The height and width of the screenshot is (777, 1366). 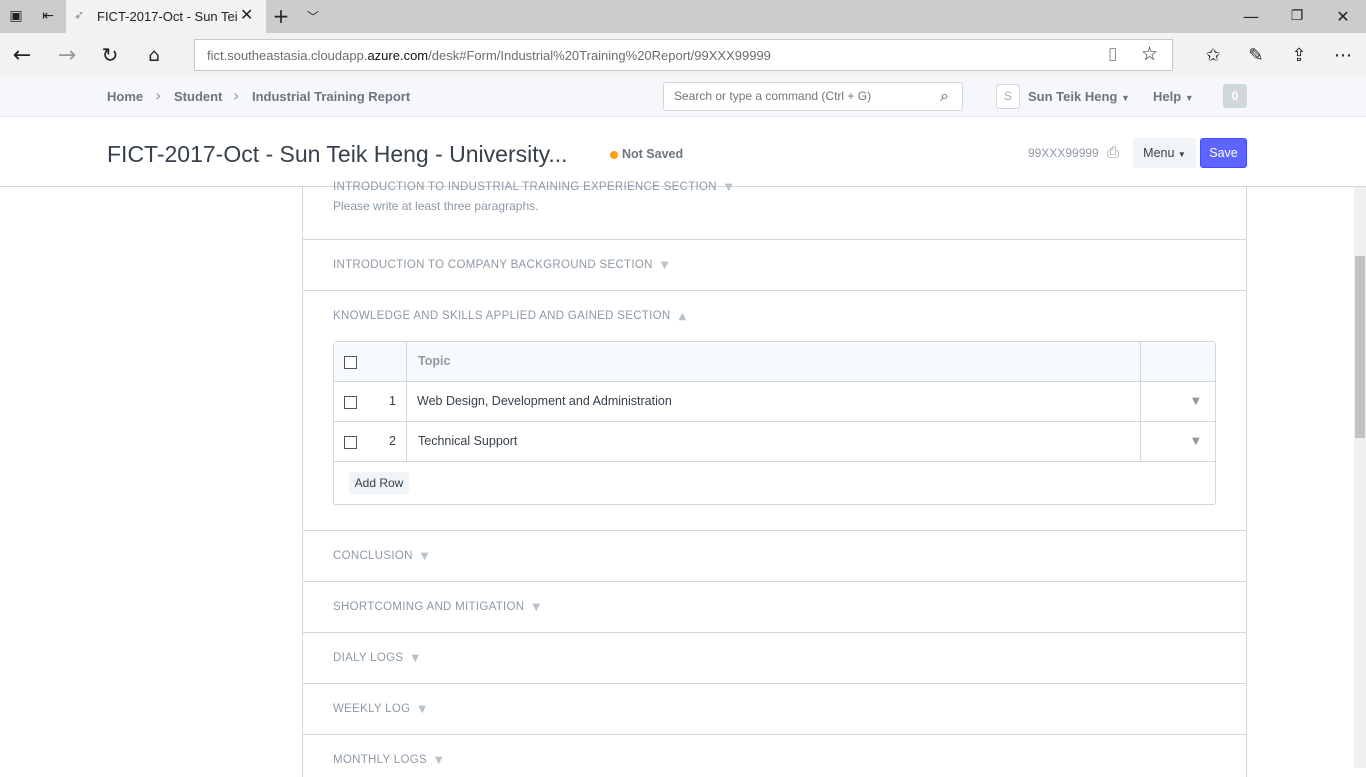 I want to click on save-button: Save, so click(x=1223, y=153).